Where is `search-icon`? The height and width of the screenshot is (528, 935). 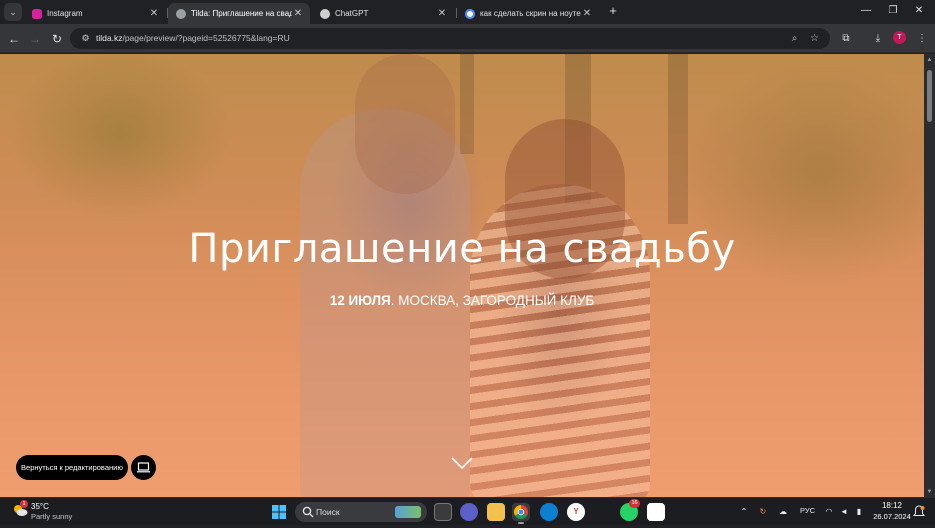
search-icon is located at coordinates (308, 512).